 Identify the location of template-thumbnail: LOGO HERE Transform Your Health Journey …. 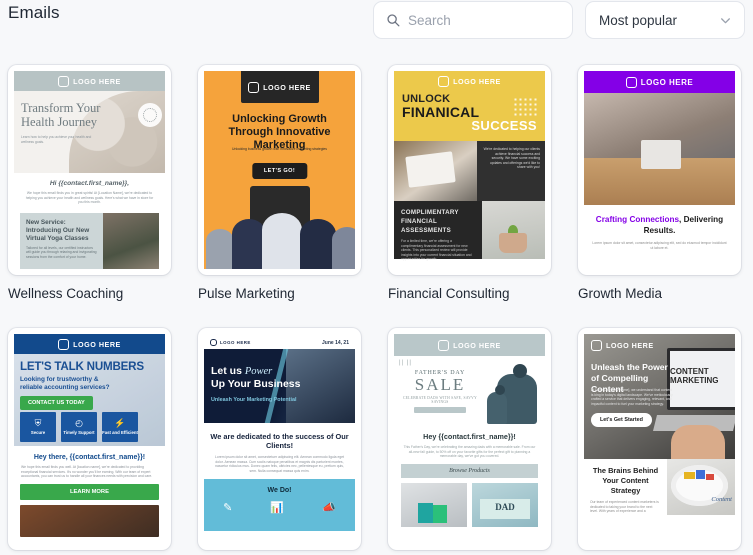
(89, 170).